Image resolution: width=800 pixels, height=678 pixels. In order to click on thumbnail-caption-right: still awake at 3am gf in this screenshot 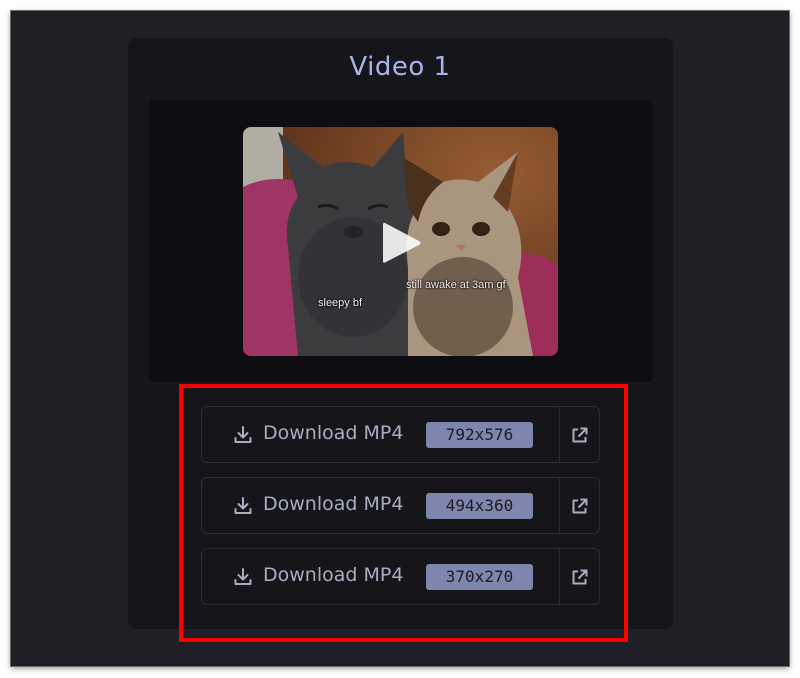, I will do `click(456, 285)`.